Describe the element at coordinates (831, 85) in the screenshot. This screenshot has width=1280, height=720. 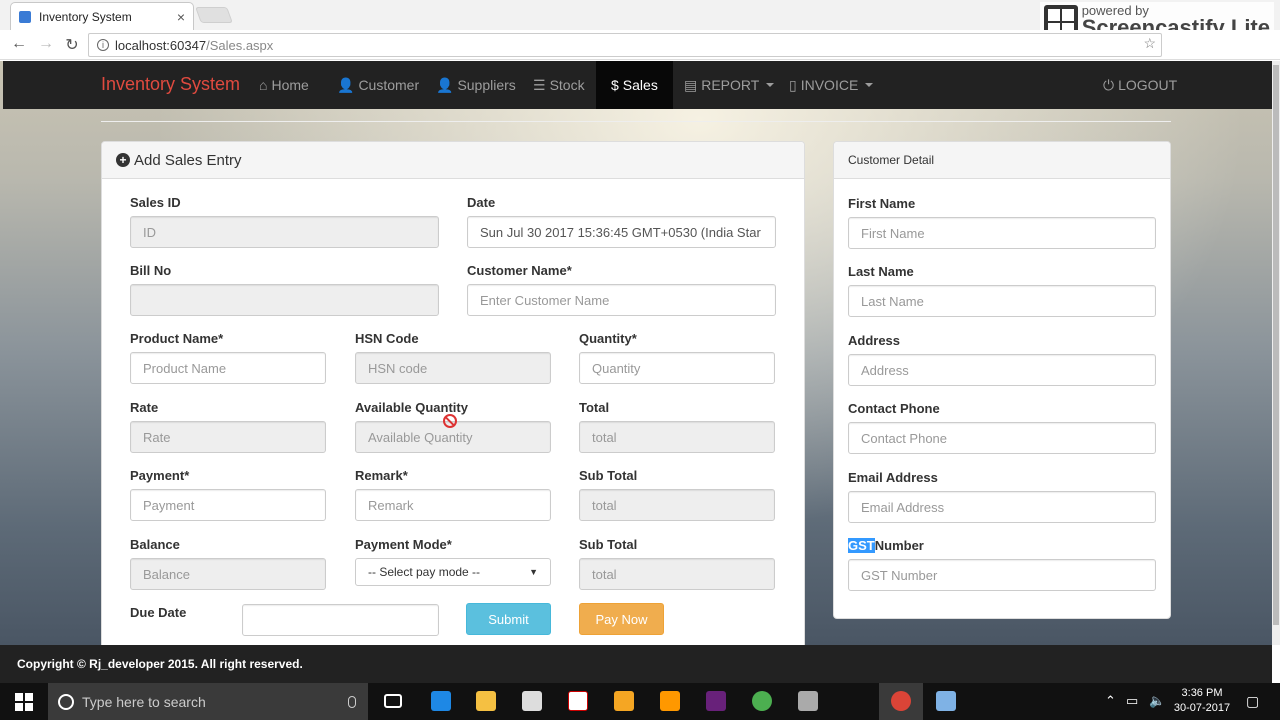
I see `nav-invoice: ▯ INVOICE` at that location.